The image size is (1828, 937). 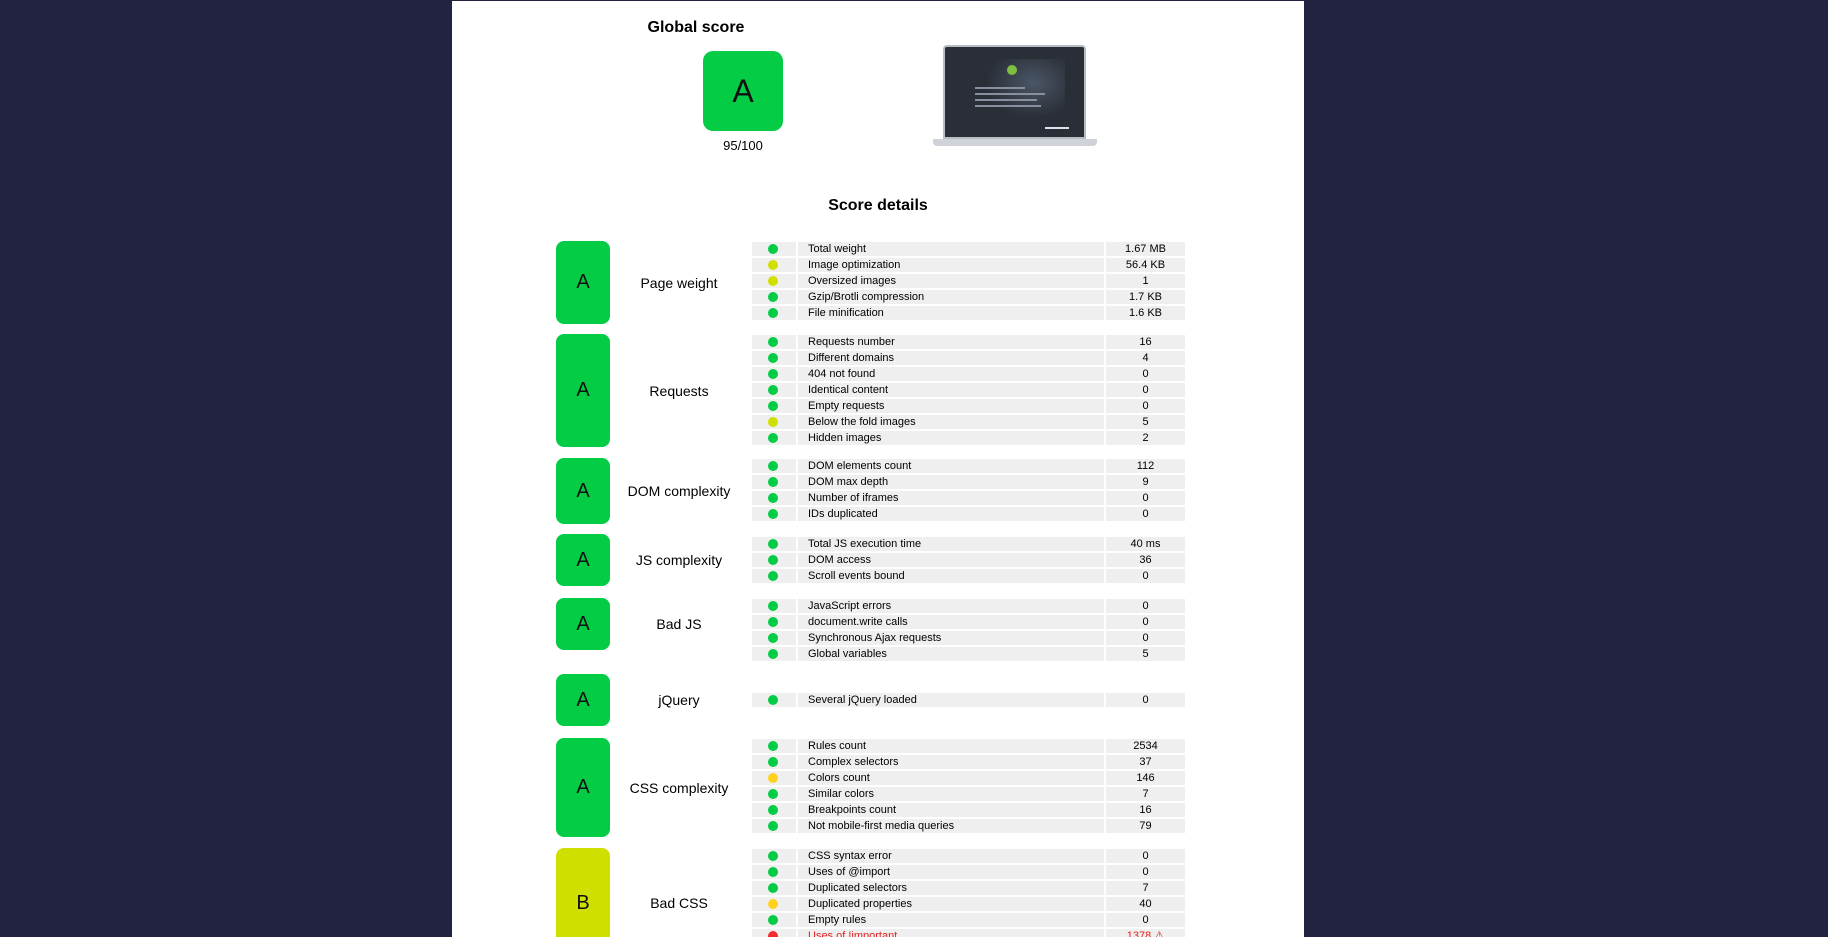 I want to click on metric-name: Global variables, so click(x=951, y=654).